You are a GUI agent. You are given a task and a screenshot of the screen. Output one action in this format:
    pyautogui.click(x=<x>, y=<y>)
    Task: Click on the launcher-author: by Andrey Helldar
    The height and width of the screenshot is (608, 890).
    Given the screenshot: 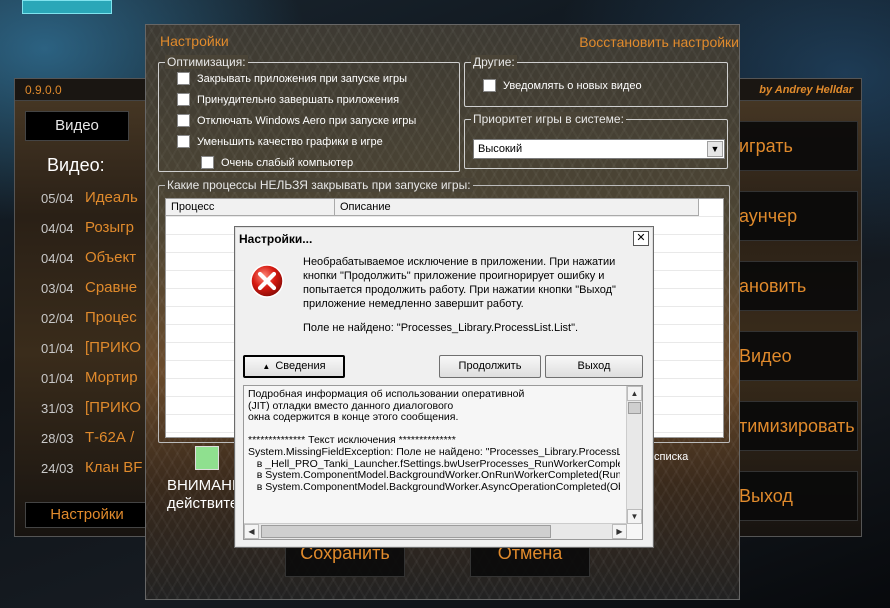 What is the action you would take?
    pyautogui.click(x=806, y=90)
    